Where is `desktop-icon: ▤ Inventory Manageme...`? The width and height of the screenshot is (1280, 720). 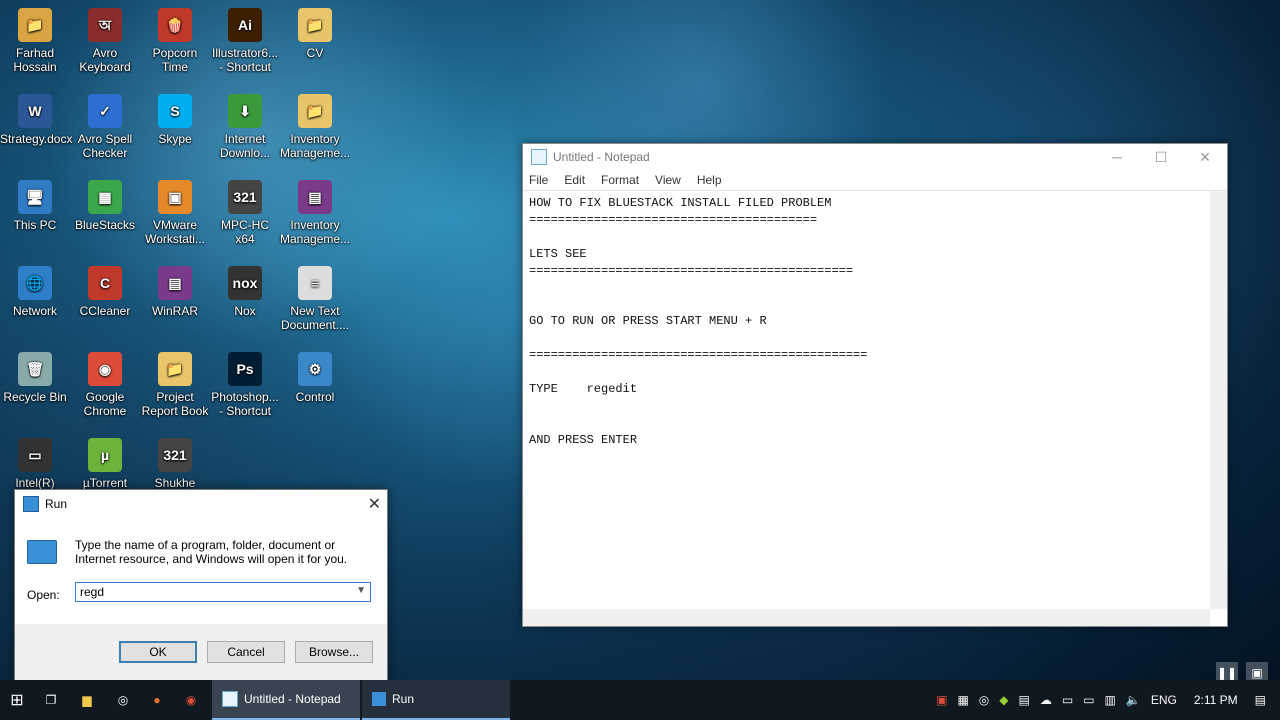 desktop-icon: ▤ Inventory Manageme... is located at coordinates (315, 213).